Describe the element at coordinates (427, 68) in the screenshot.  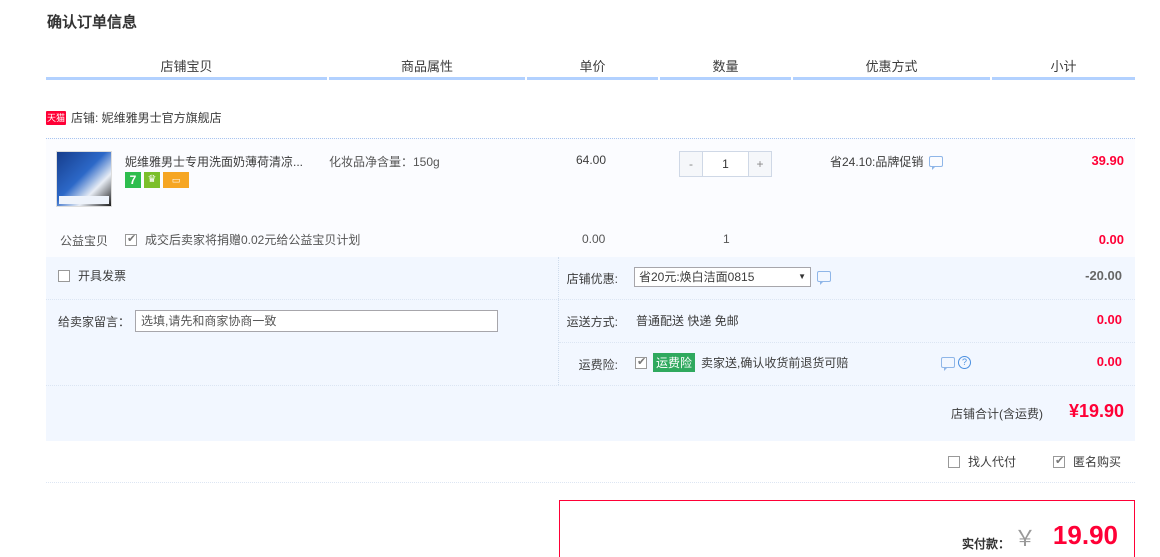
I see `col-header-attributes: 商品属性` at that location.